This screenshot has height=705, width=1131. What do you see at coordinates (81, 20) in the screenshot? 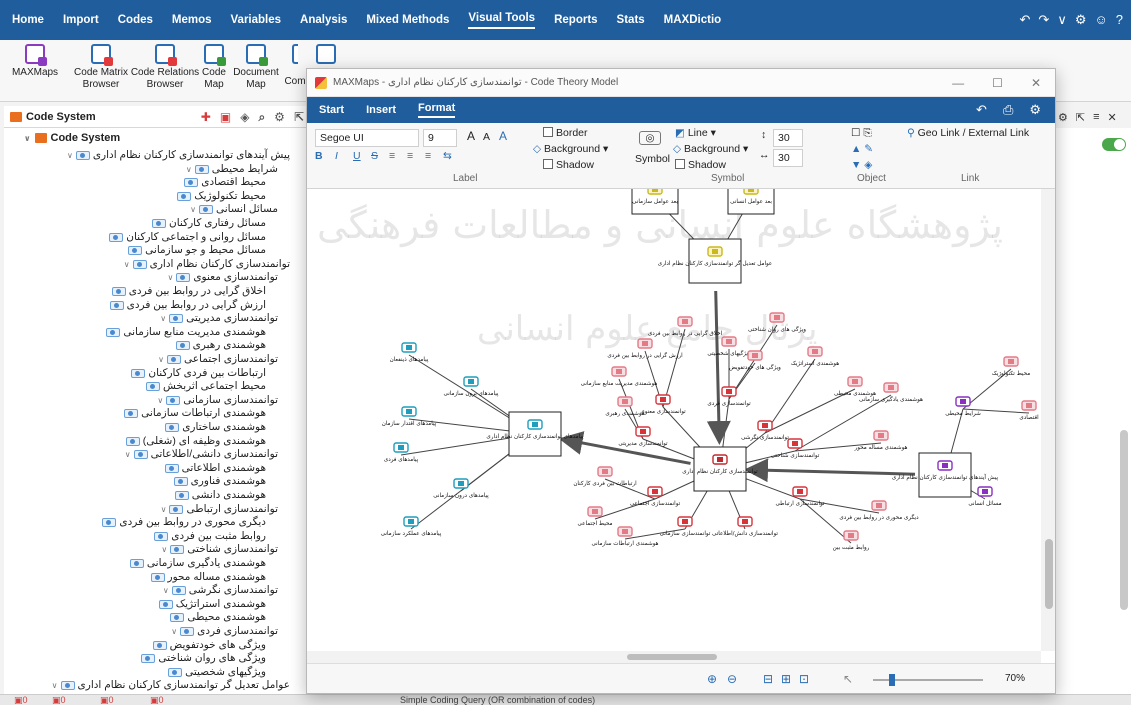
I see `tab-import: Import` at bounding box center [81, 20].